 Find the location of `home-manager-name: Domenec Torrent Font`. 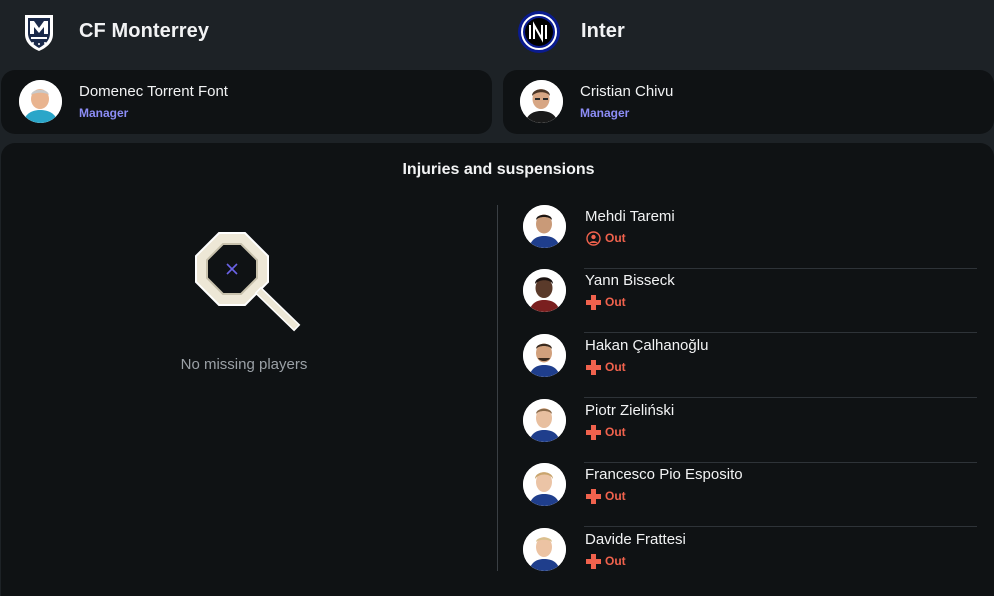

home-manager-name: Domenec Torrent Font is located at coordinates (153, 91).